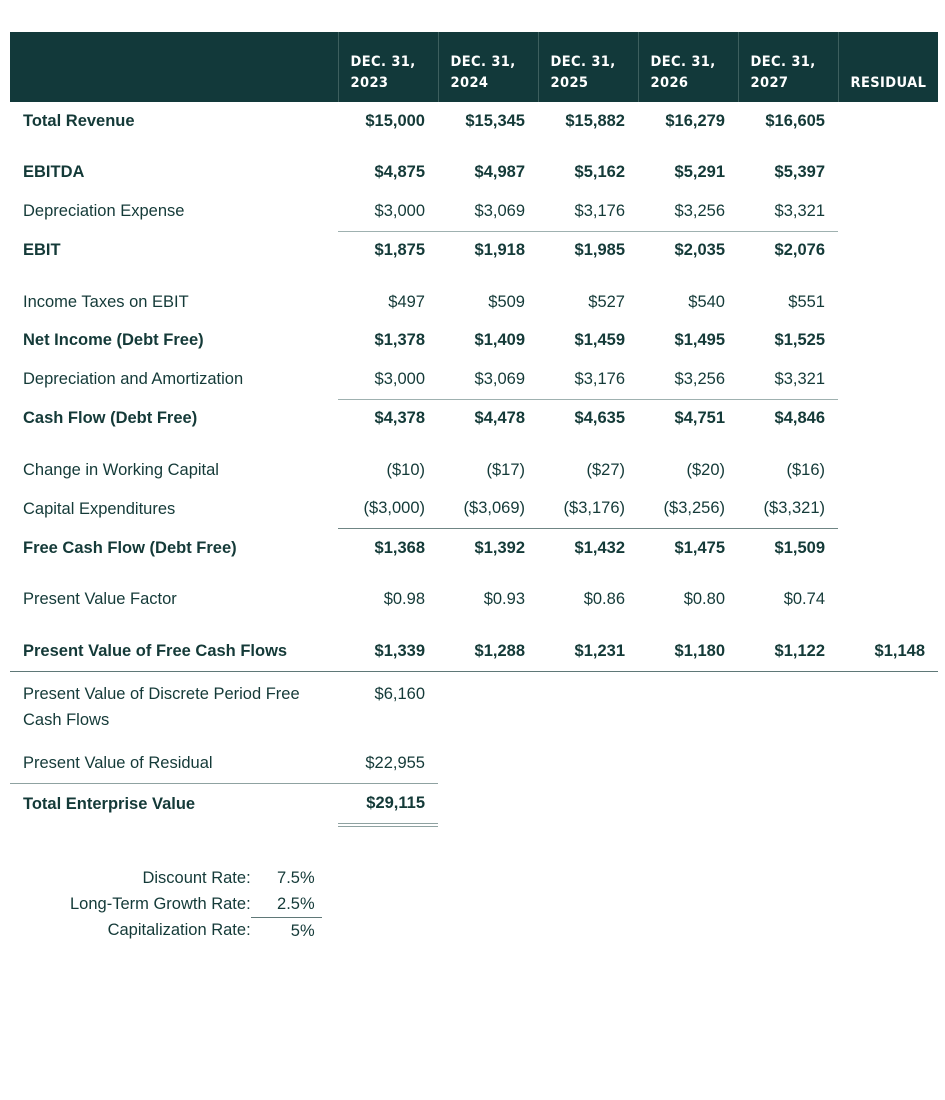  What do you see at coordinates (296, 903) in the screenshot?
I see `rate-value: 2.5%` at bounding box center [296, 903].